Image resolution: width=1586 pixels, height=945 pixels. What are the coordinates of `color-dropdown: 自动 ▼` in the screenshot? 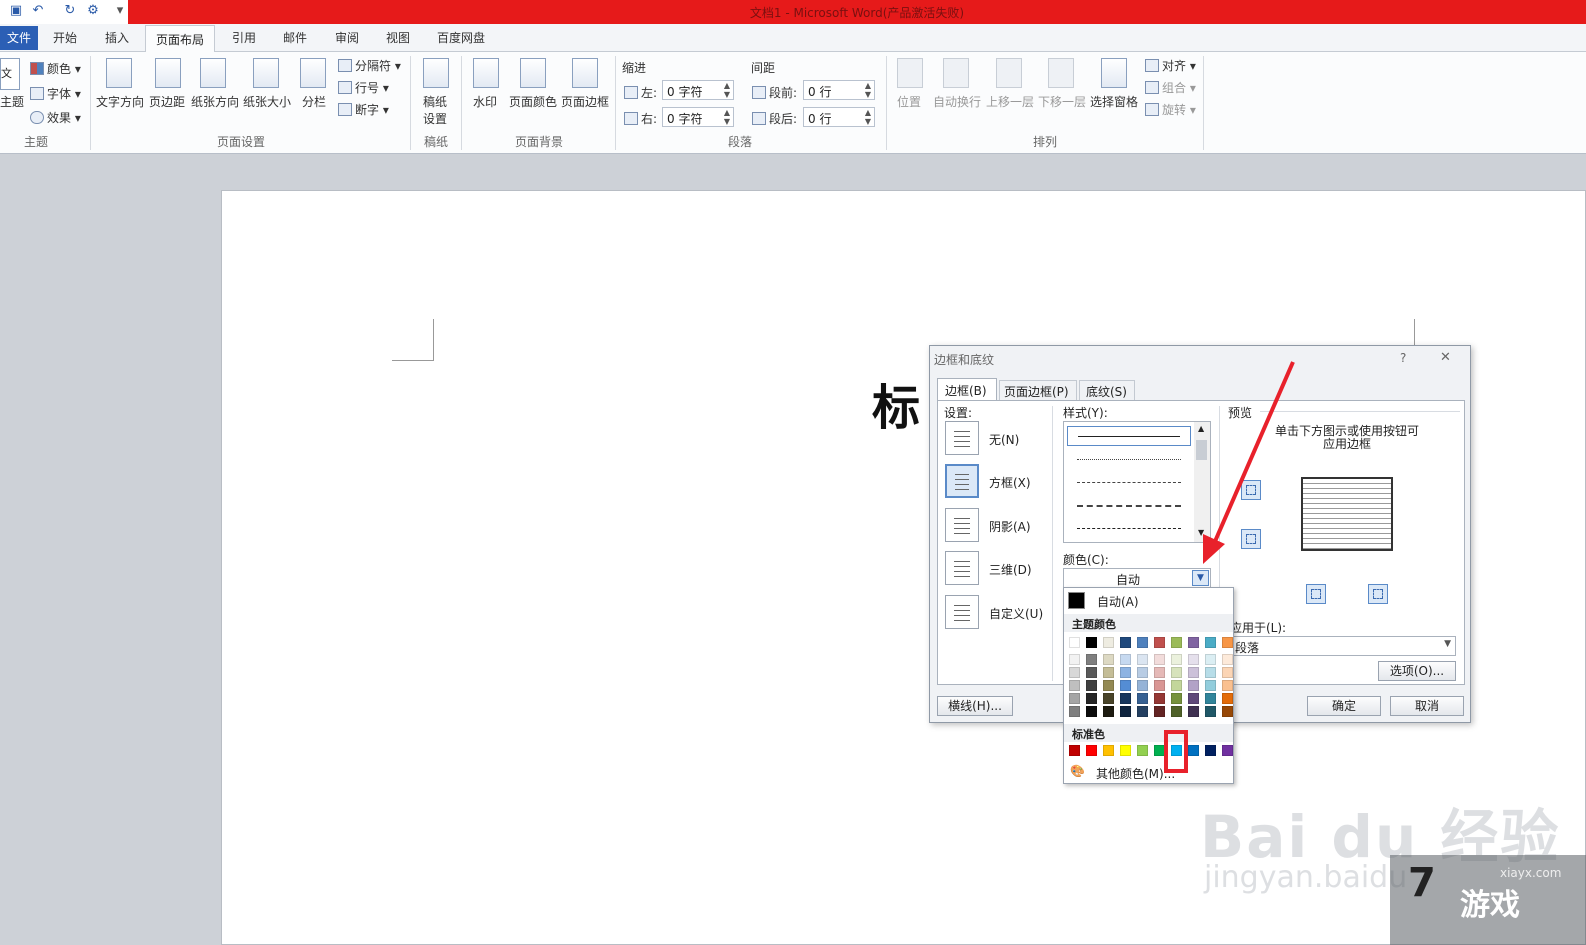 It's located at (1137, 578).